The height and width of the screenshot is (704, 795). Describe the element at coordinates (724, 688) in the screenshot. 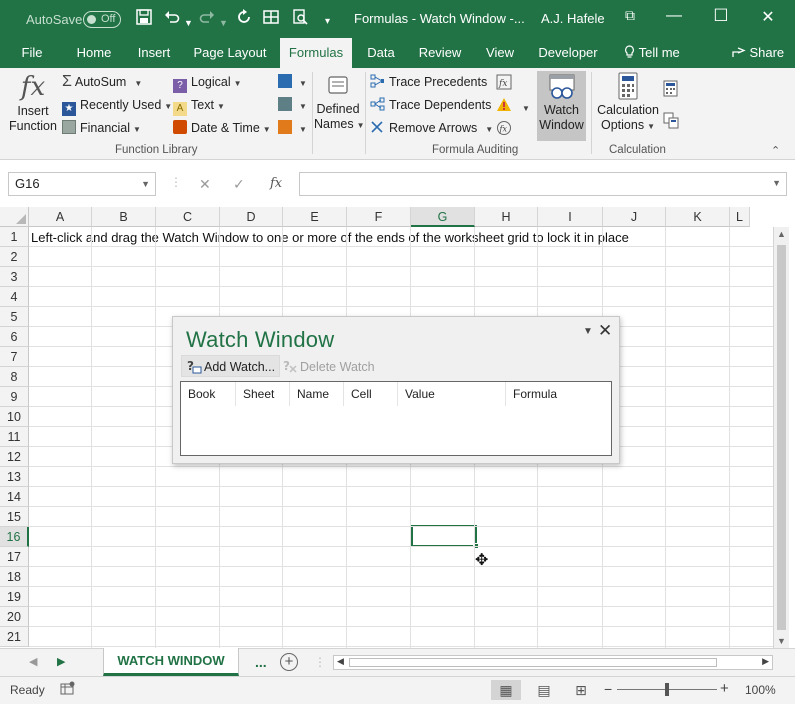

I see `zoom-in-button: +` at that location.